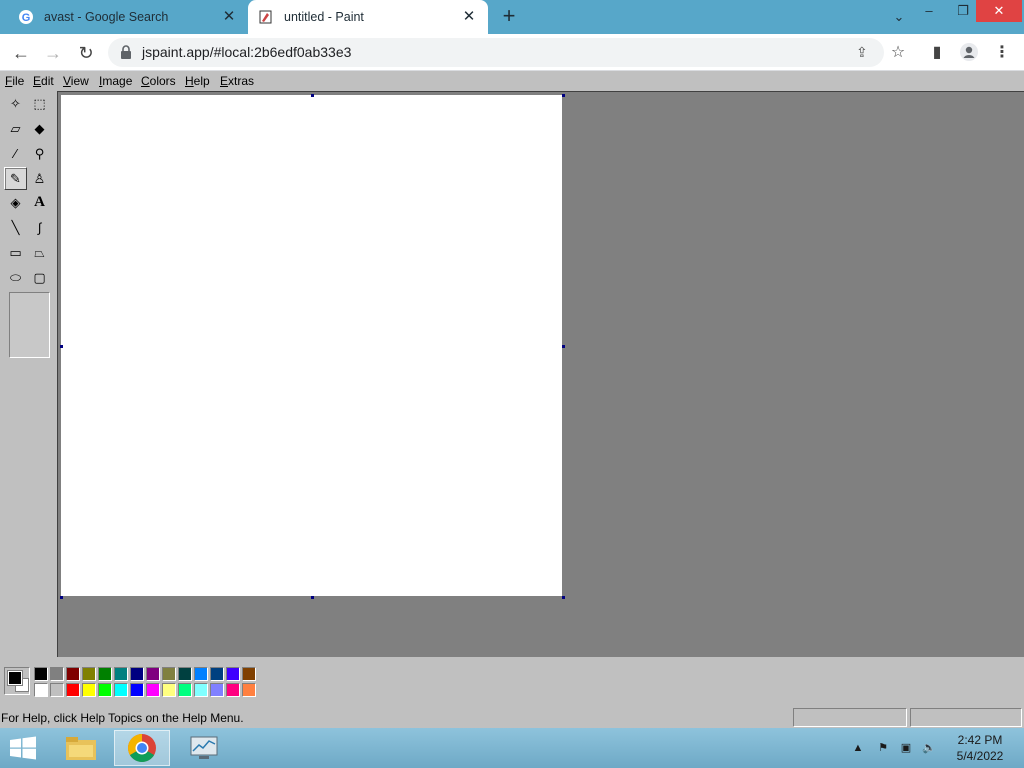 Image resolution: width=1024 pixels, height=768 pixels. I want to click on share-icon: ⇪, so click(865, 53).